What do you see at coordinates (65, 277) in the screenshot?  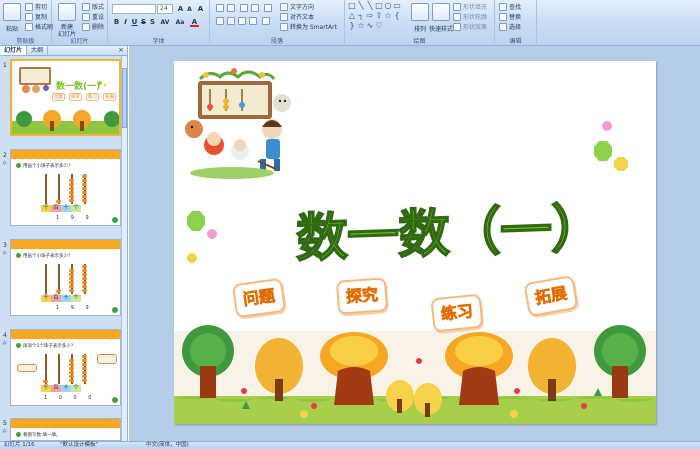 I see `slide-thumbnail-3: 用画个小珠子表示多少? 千 百 十 个 1 9 9` at bounding box center [65, 277].